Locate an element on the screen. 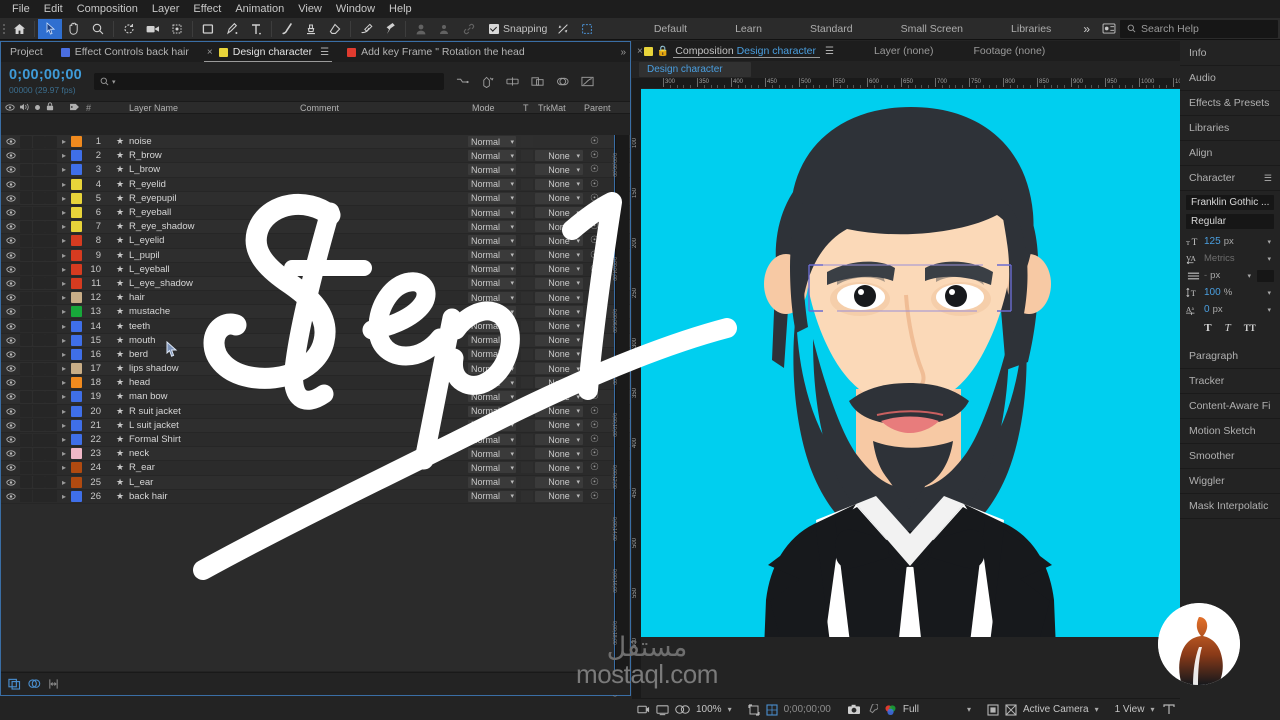  pen-tool-icon is located at coordinates (232, 29).